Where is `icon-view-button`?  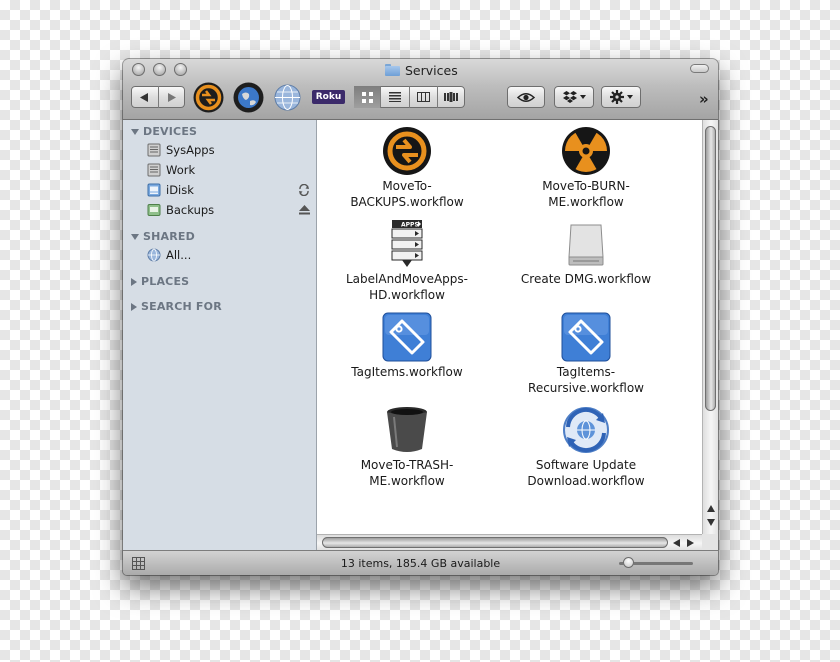 icon-view-button is located at coordinates (367, 97).